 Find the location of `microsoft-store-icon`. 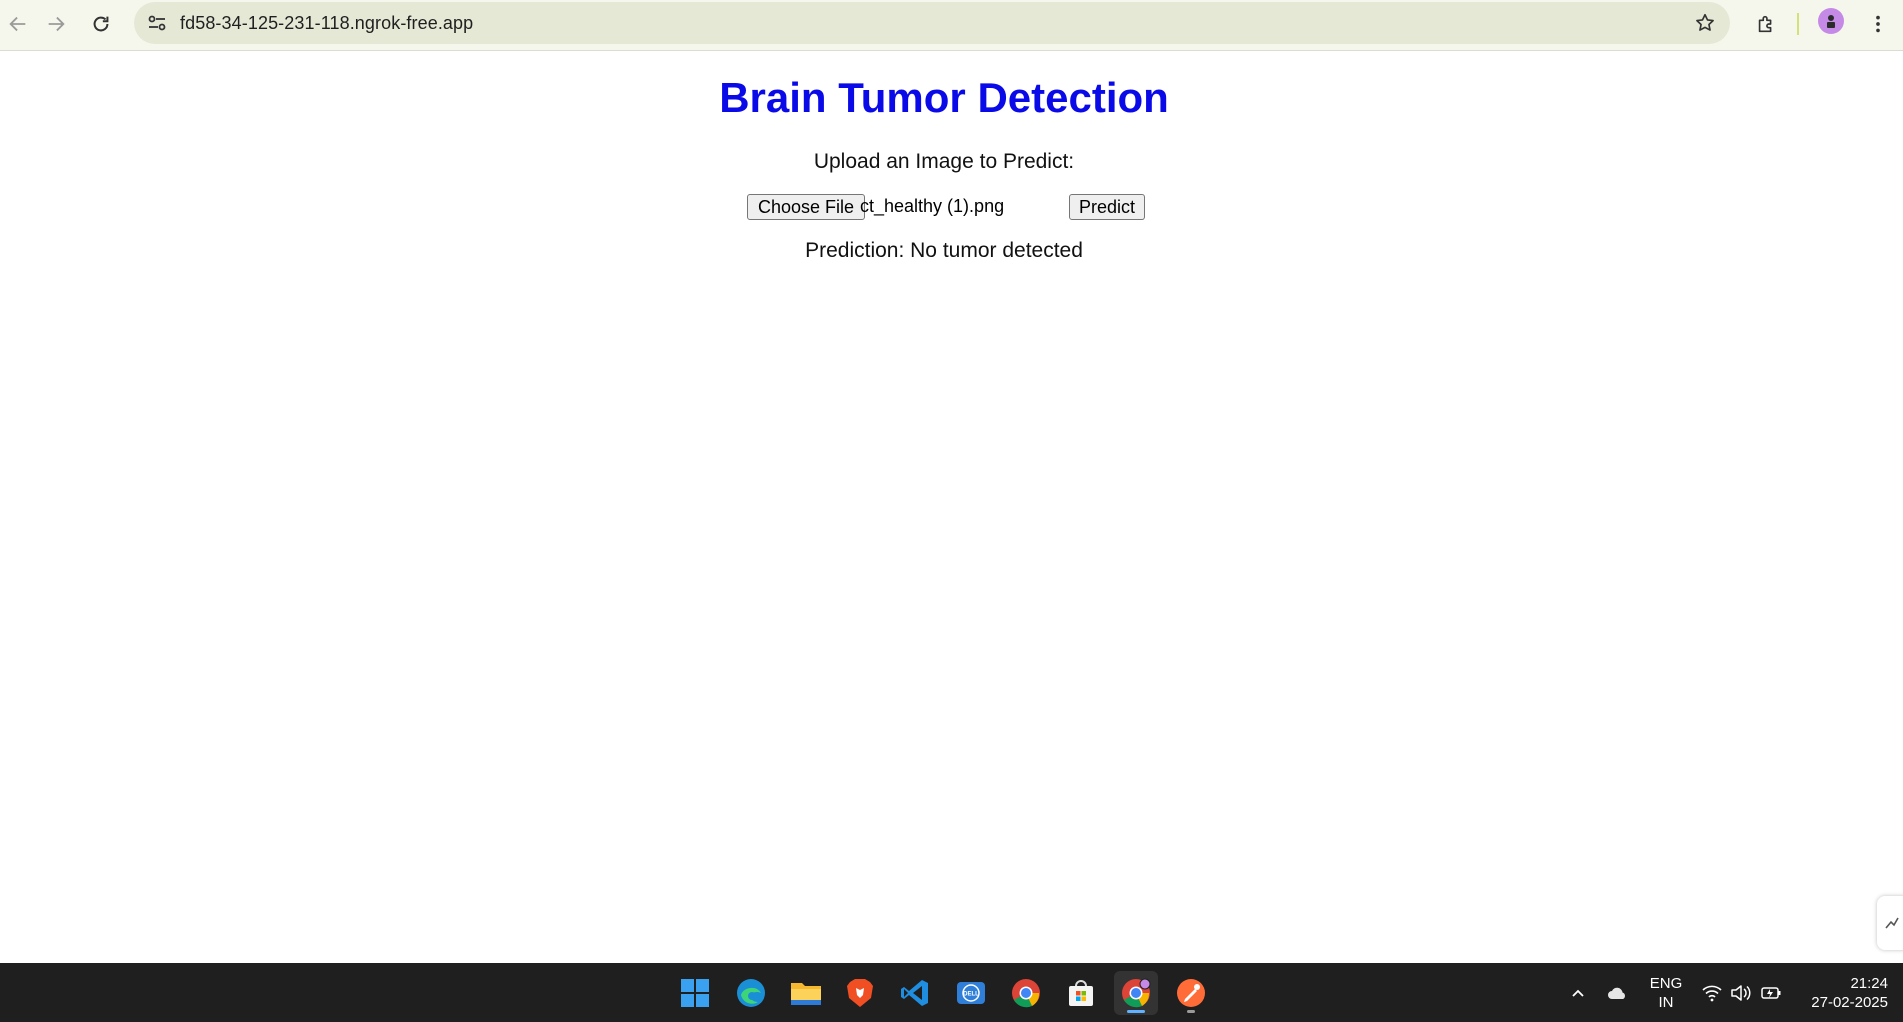

microsoft-store-icon is located at coordinates (1081, 993).